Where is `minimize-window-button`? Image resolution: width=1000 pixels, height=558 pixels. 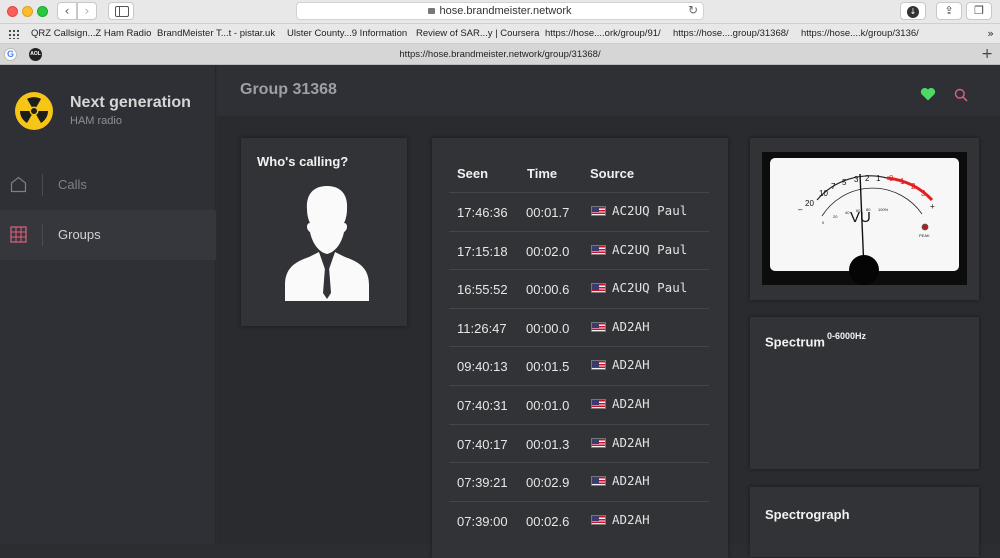 minimize-window-button is located at coordinates (27, 11).